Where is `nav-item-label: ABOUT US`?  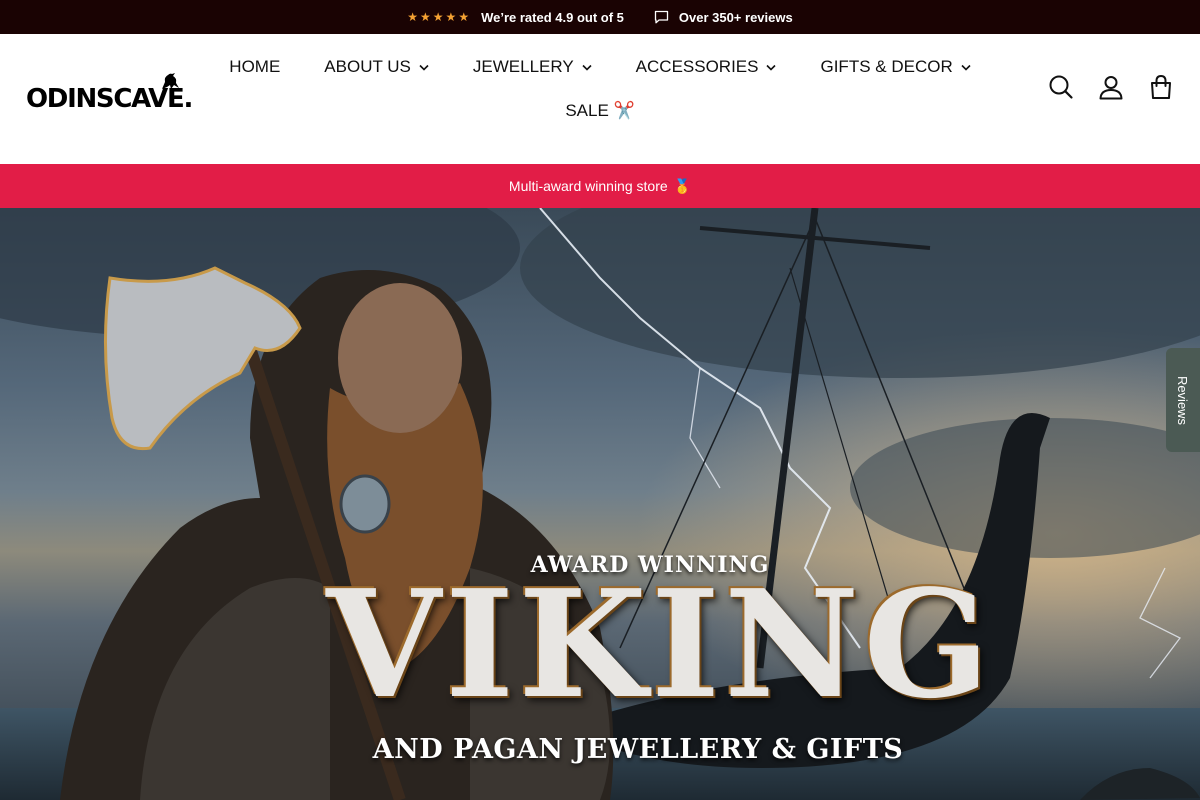
nav-item-label: ABOUT US is located at coordinates (367, 66).